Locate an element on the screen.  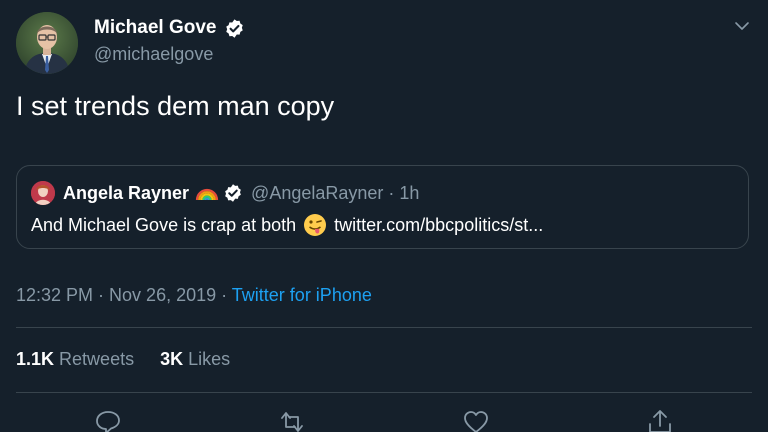
likes-count: 3K is located at coordinates (172, 359).